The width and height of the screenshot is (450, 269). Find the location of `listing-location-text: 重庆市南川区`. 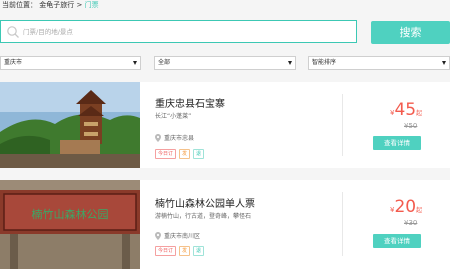

listing-location-text: 重庆市南川区 is located at coordinates (182, 236).